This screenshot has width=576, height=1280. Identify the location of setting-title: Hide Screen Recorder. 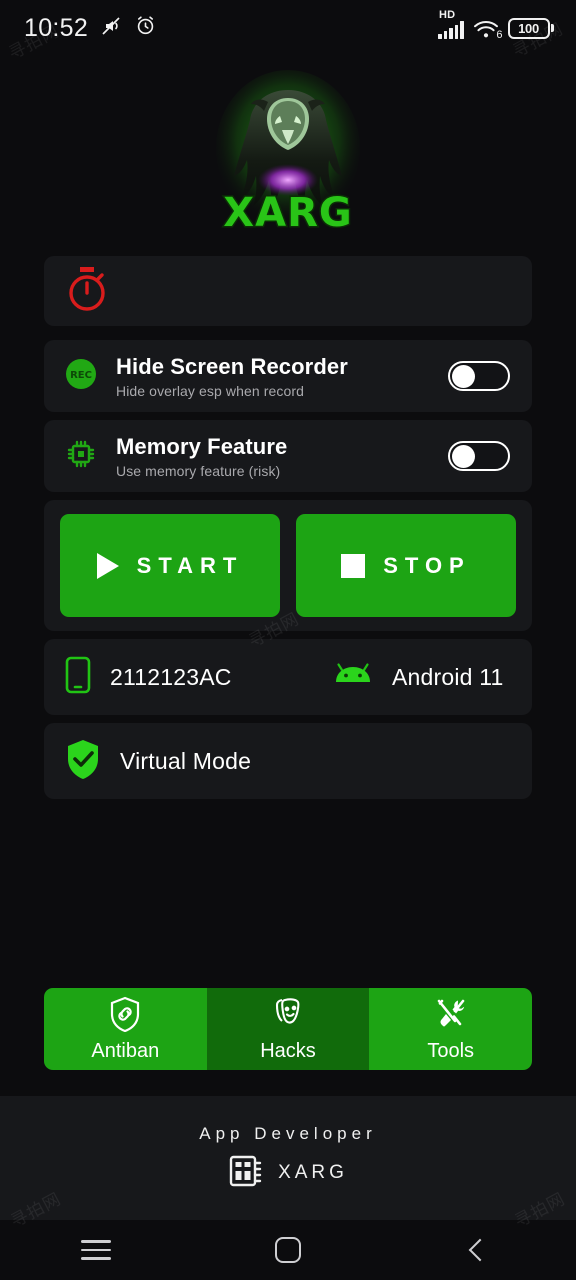
(232, 366).